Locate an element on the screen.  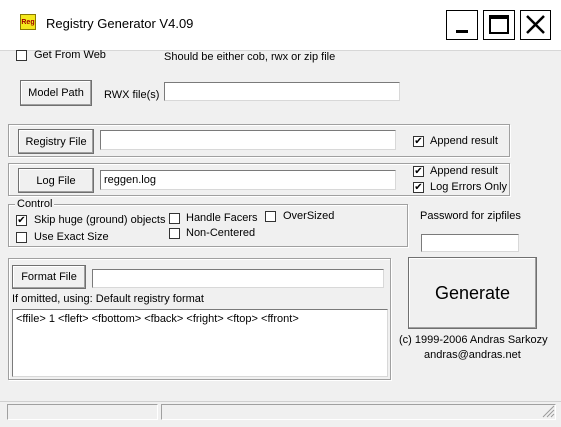
get-from-web-label: Get From Web is located at coordinates (70, 55).